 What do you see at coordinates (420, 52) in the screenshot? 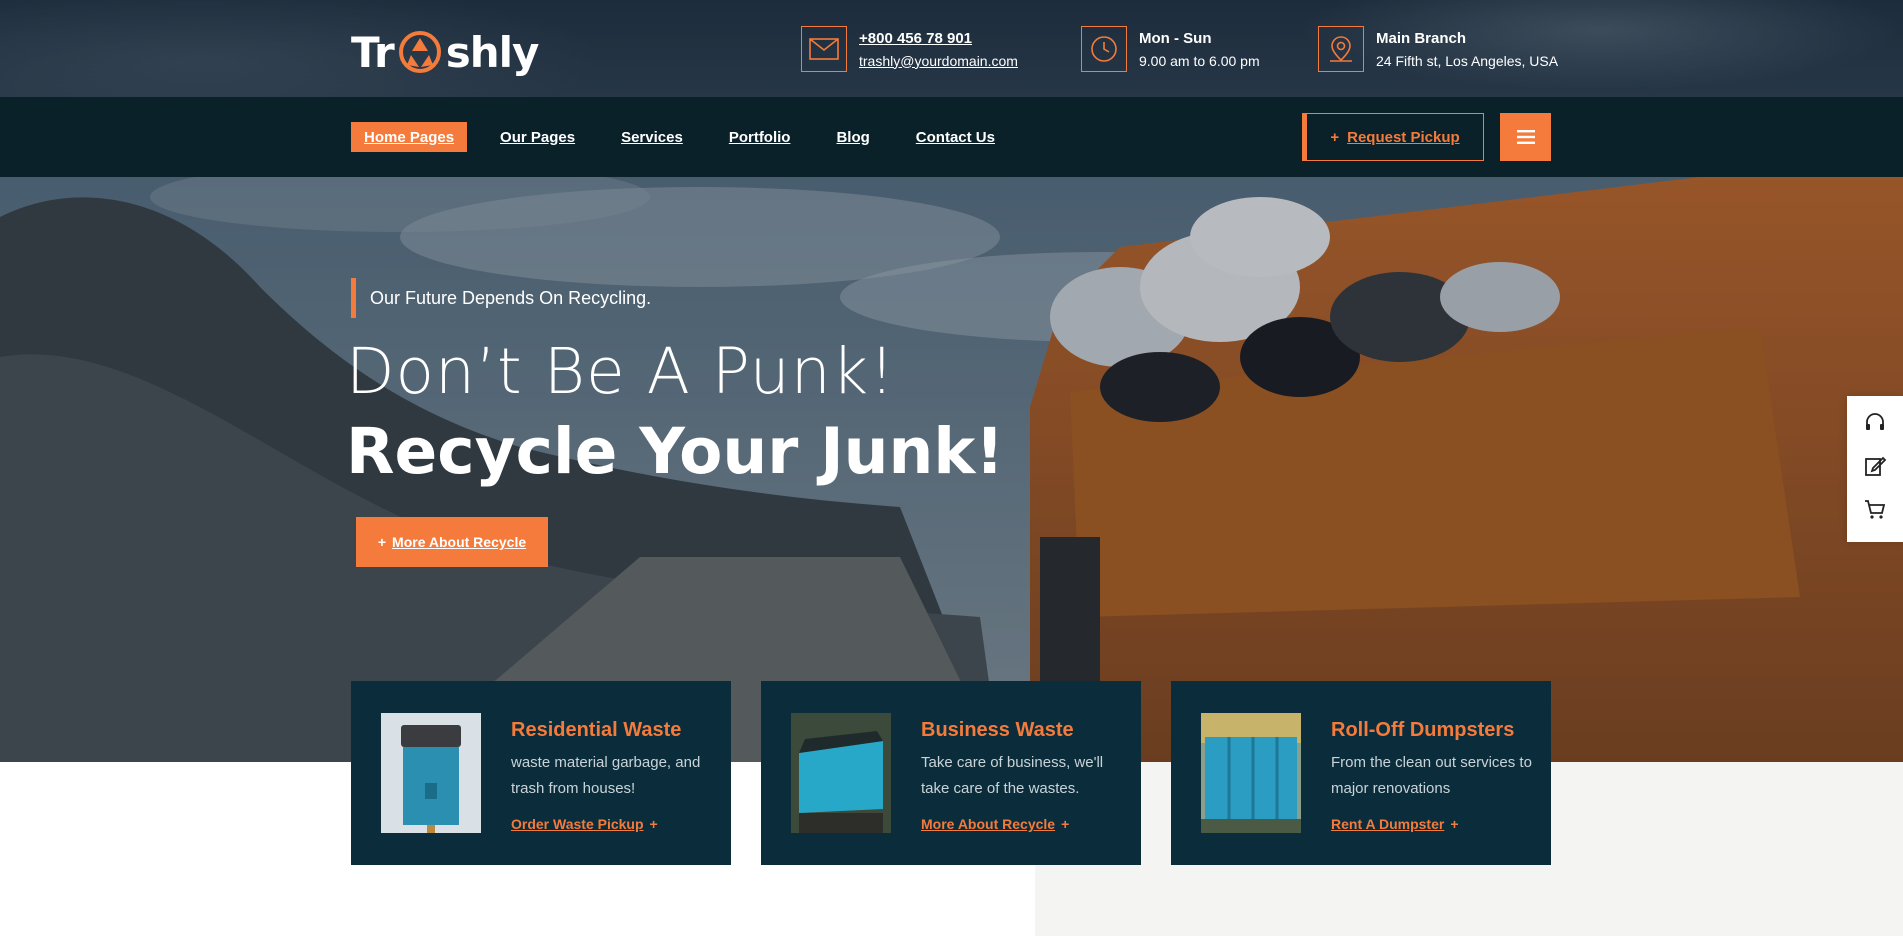
I see `recycle-logo-icon` at bounding box center [420, 52].